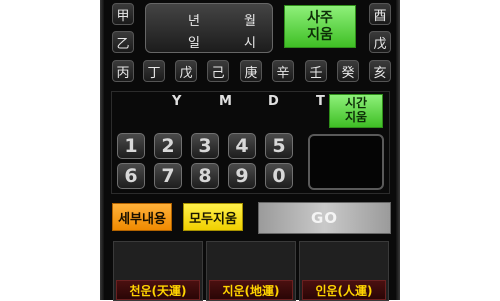 The width and height of the screenshot is (500, 301). Describe the element at coordinates (123, 42) in the screenshot. I see `stem-button-eul: 乙` at that location.